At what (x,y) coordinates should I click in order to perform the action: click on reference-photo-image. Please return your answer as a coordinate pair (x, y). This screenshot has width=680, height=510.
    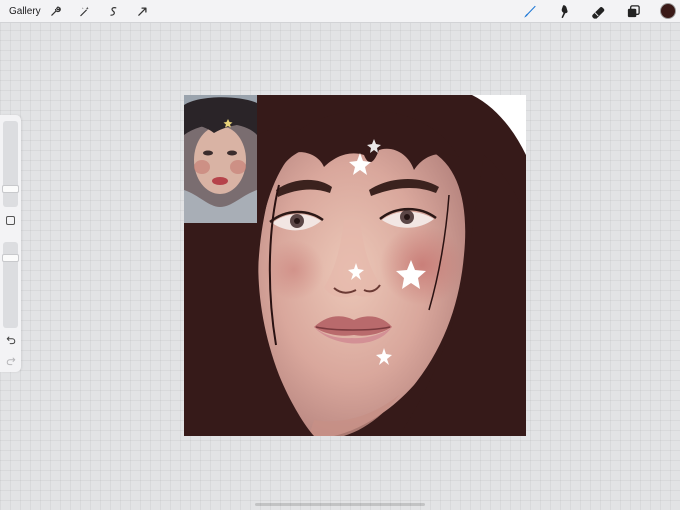
    Looking at the image, I should click on (220, 159).